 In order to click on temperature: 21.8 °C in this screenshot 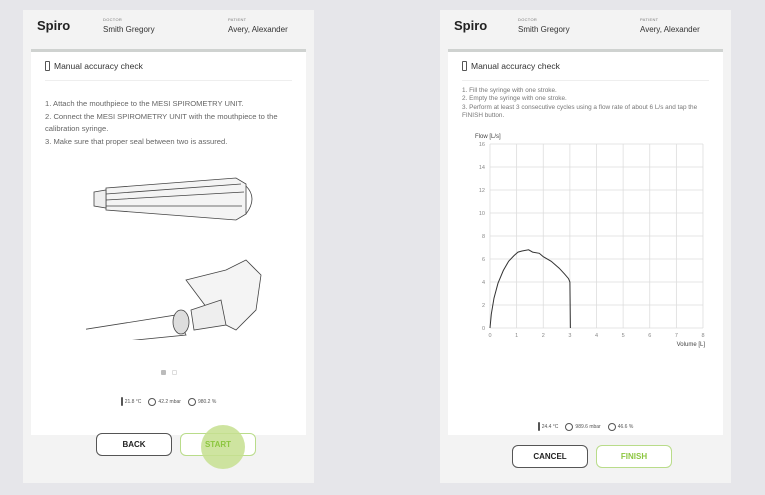, I will do `click(133, 401)`.